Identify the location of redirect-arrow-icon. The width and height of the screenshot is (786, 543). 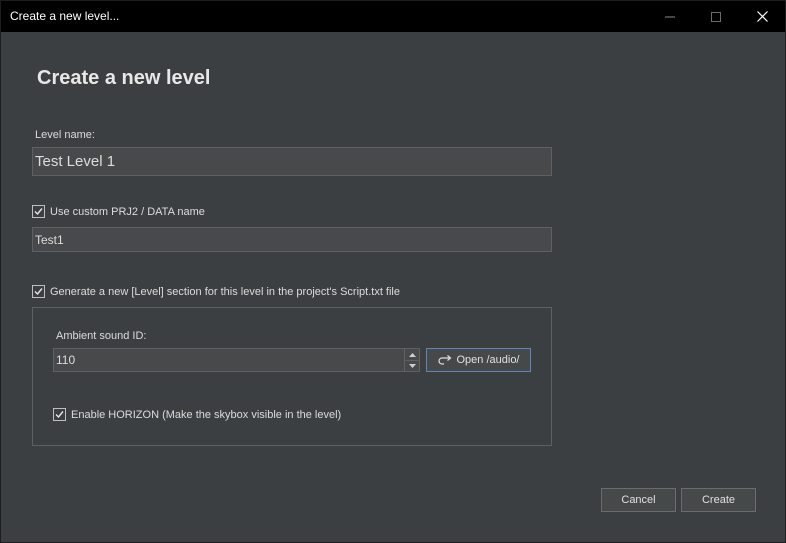
(444, 359).